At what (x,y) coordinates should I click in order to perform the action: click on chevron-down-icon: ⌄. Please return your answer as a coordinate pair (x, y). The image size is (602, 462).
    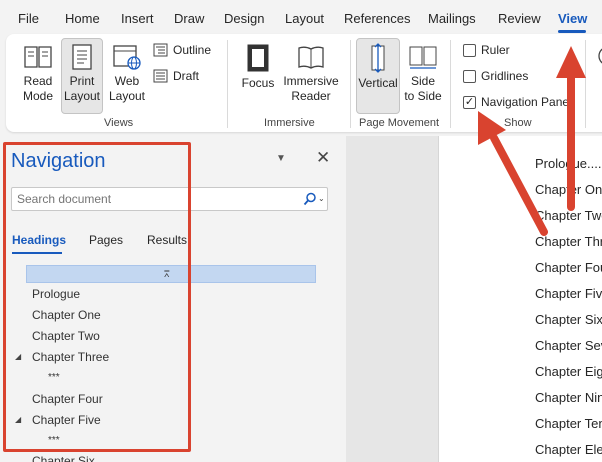
    Looking at the image, I should click on (321, 198).